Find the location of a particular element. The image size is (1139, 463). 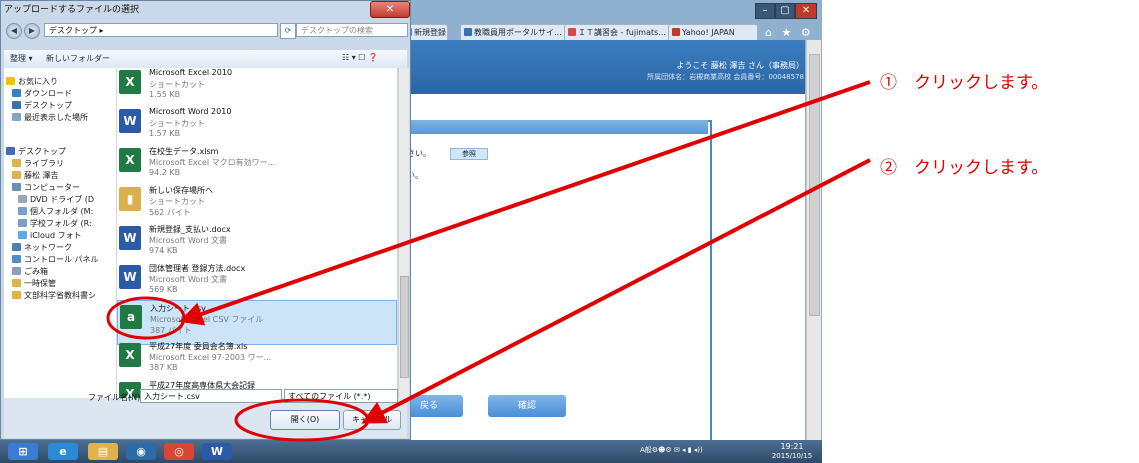

callout-step2: ② クリックします。 is located at coordinates (964, 168).